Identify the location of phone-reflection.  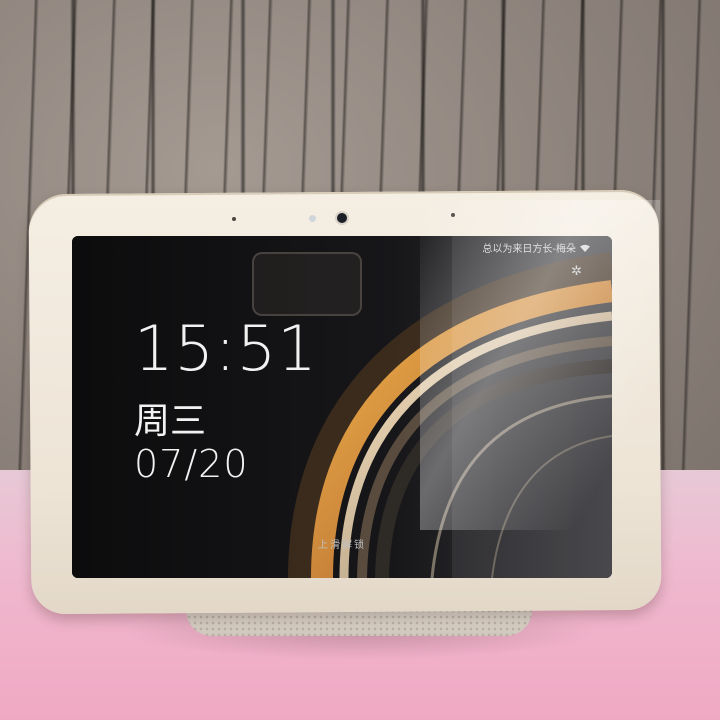
(307, 284).